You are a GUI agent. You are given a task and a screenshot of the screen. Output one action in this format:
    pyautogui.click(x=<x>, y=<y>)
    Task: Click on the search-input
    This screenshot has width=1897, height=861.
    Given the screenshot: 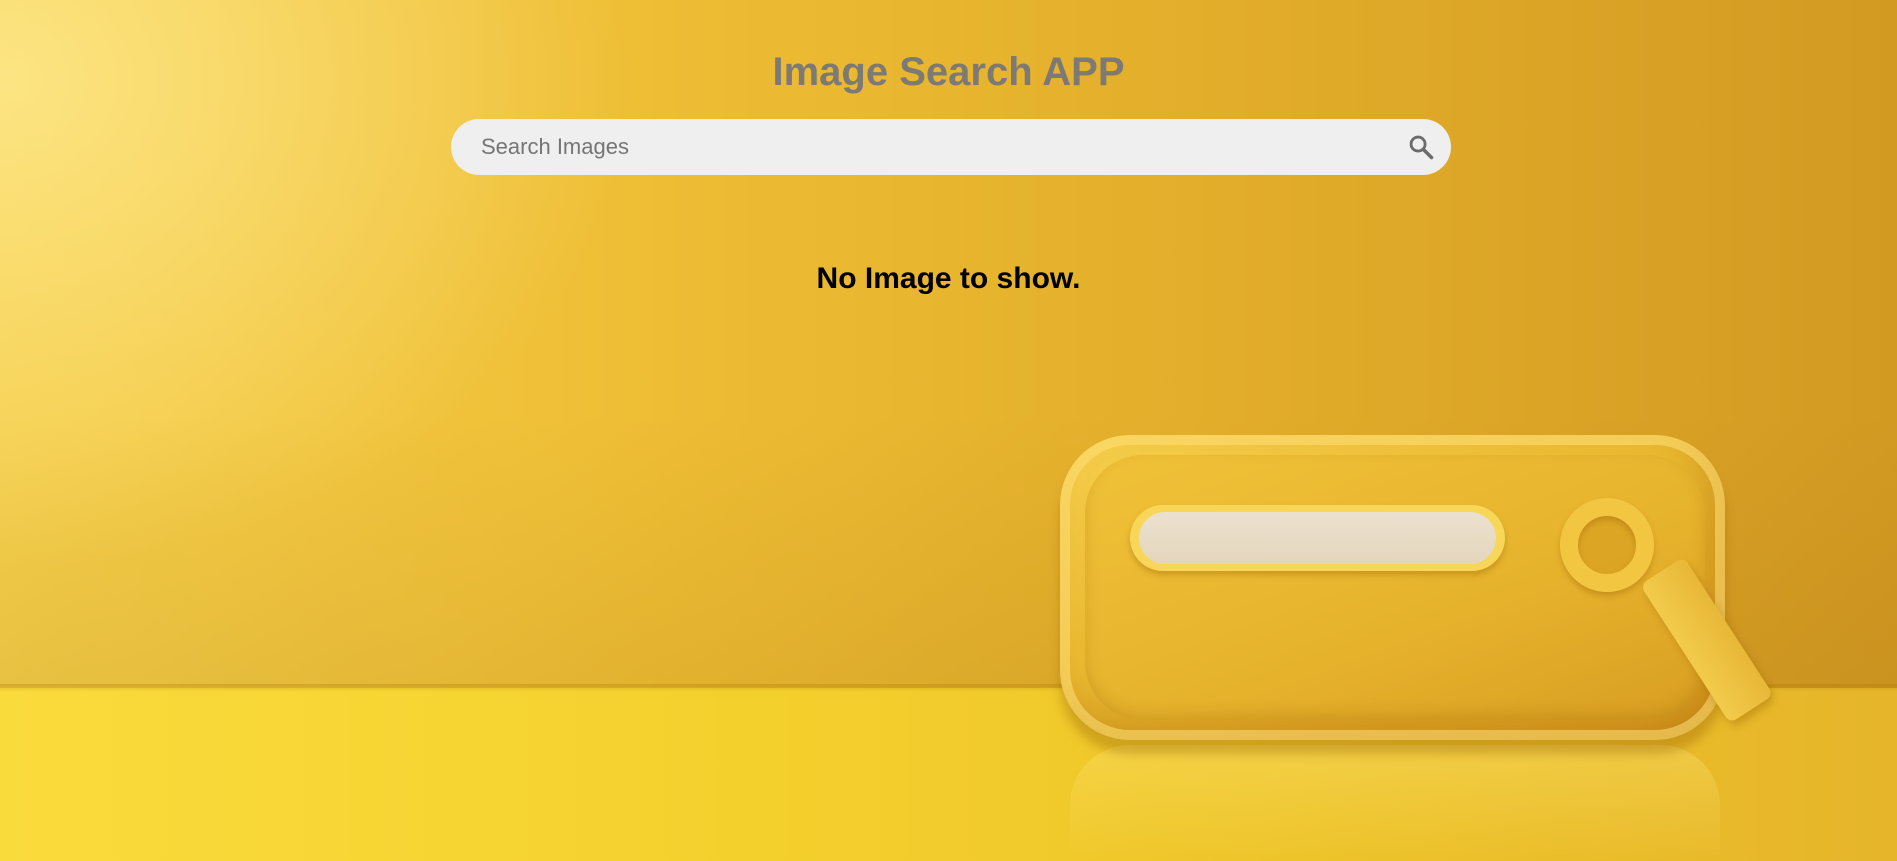 What is the action you would take?
    pyautogui.click(x=921, y=147)
    